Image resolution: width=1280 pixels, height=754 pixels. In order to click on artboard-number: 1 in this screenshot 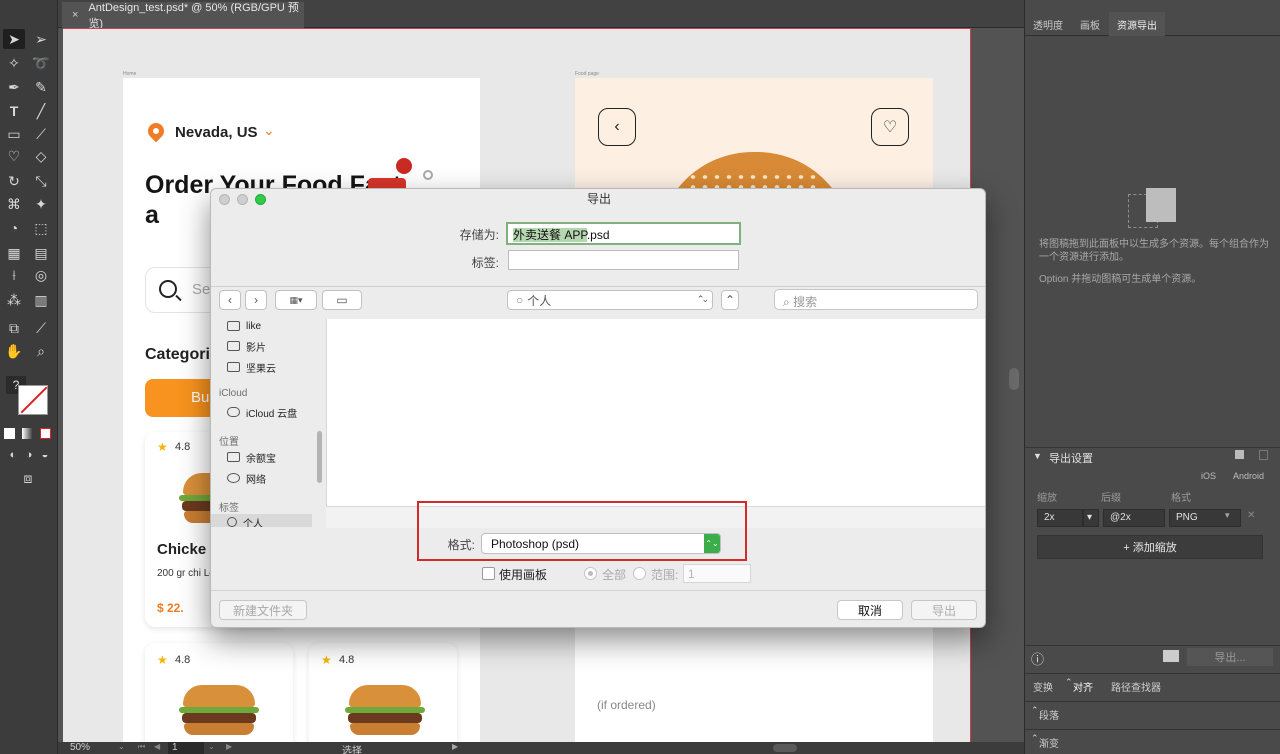, I will do `click(186, 748)`.